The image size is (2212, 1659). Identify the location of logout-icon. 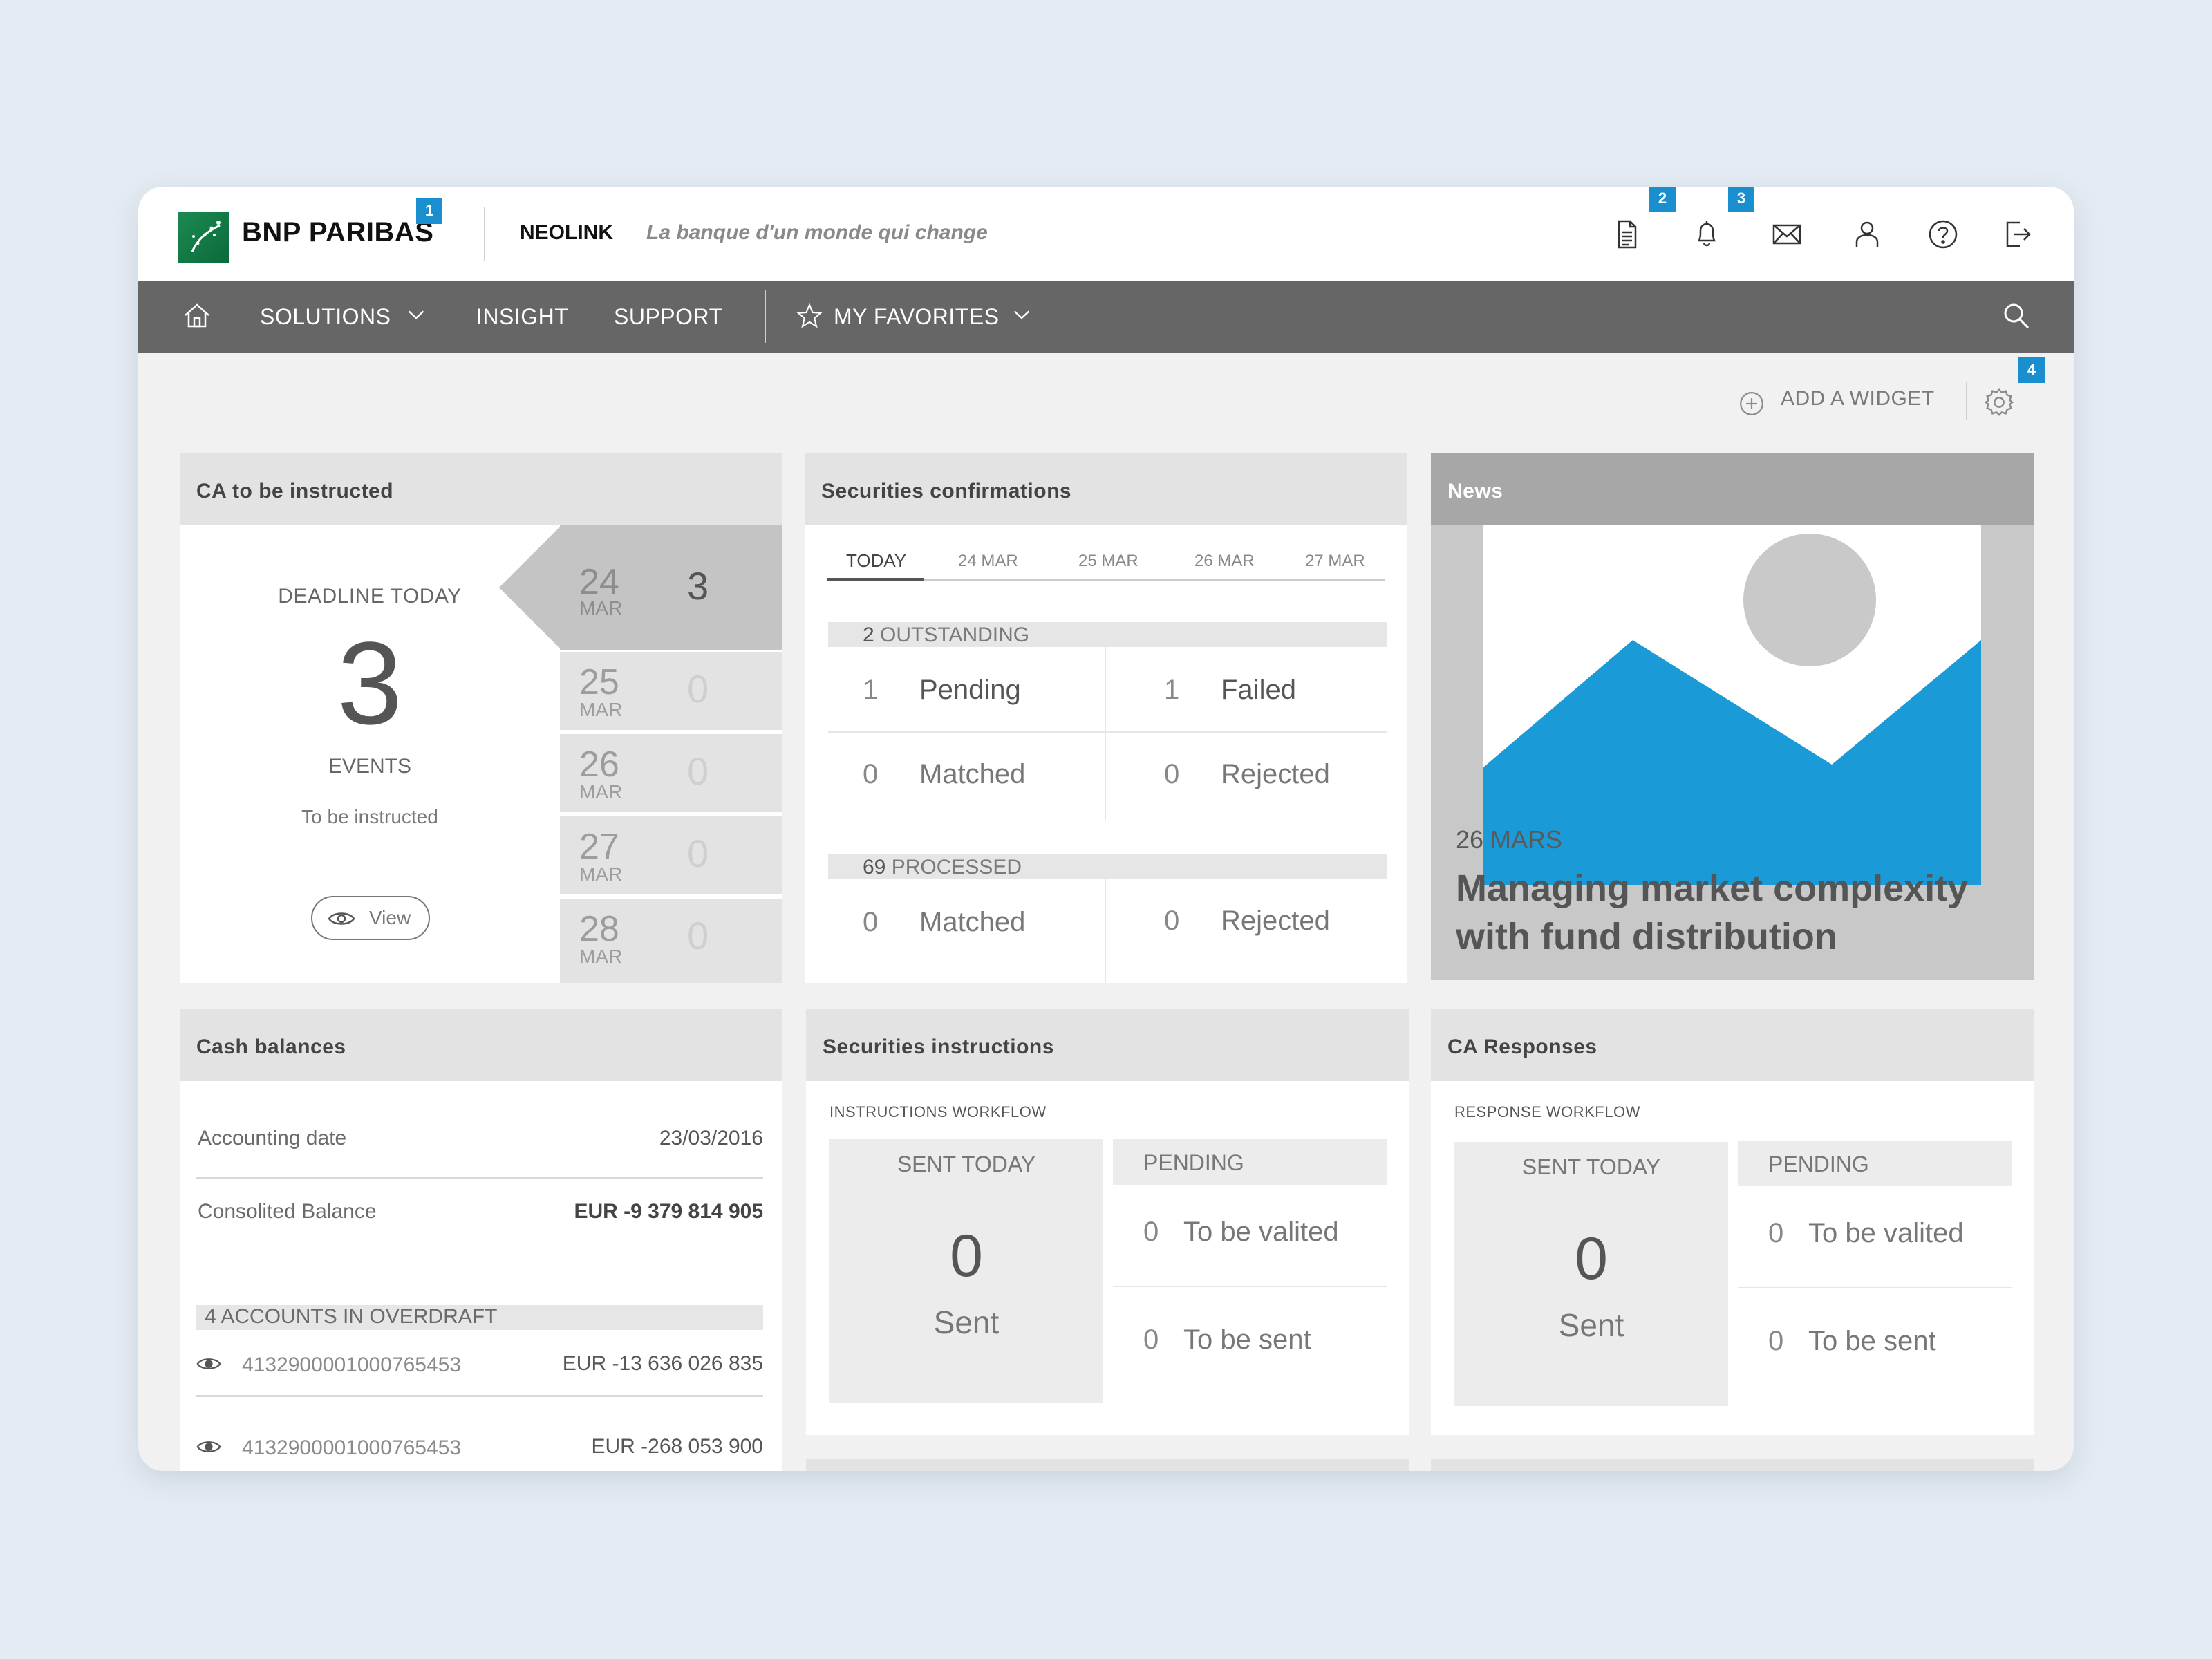
(2018, 235).